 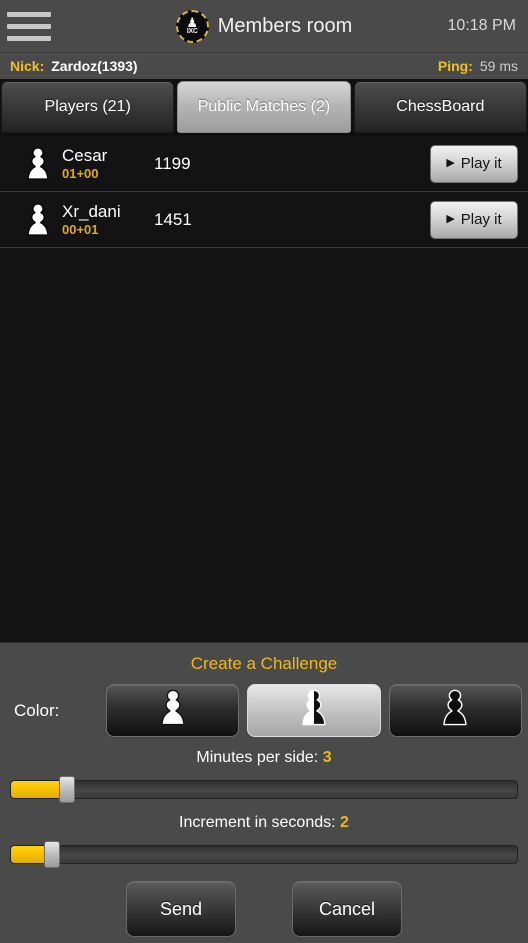 I want to click on minutes-slider-track, so click(x=264, y=789).